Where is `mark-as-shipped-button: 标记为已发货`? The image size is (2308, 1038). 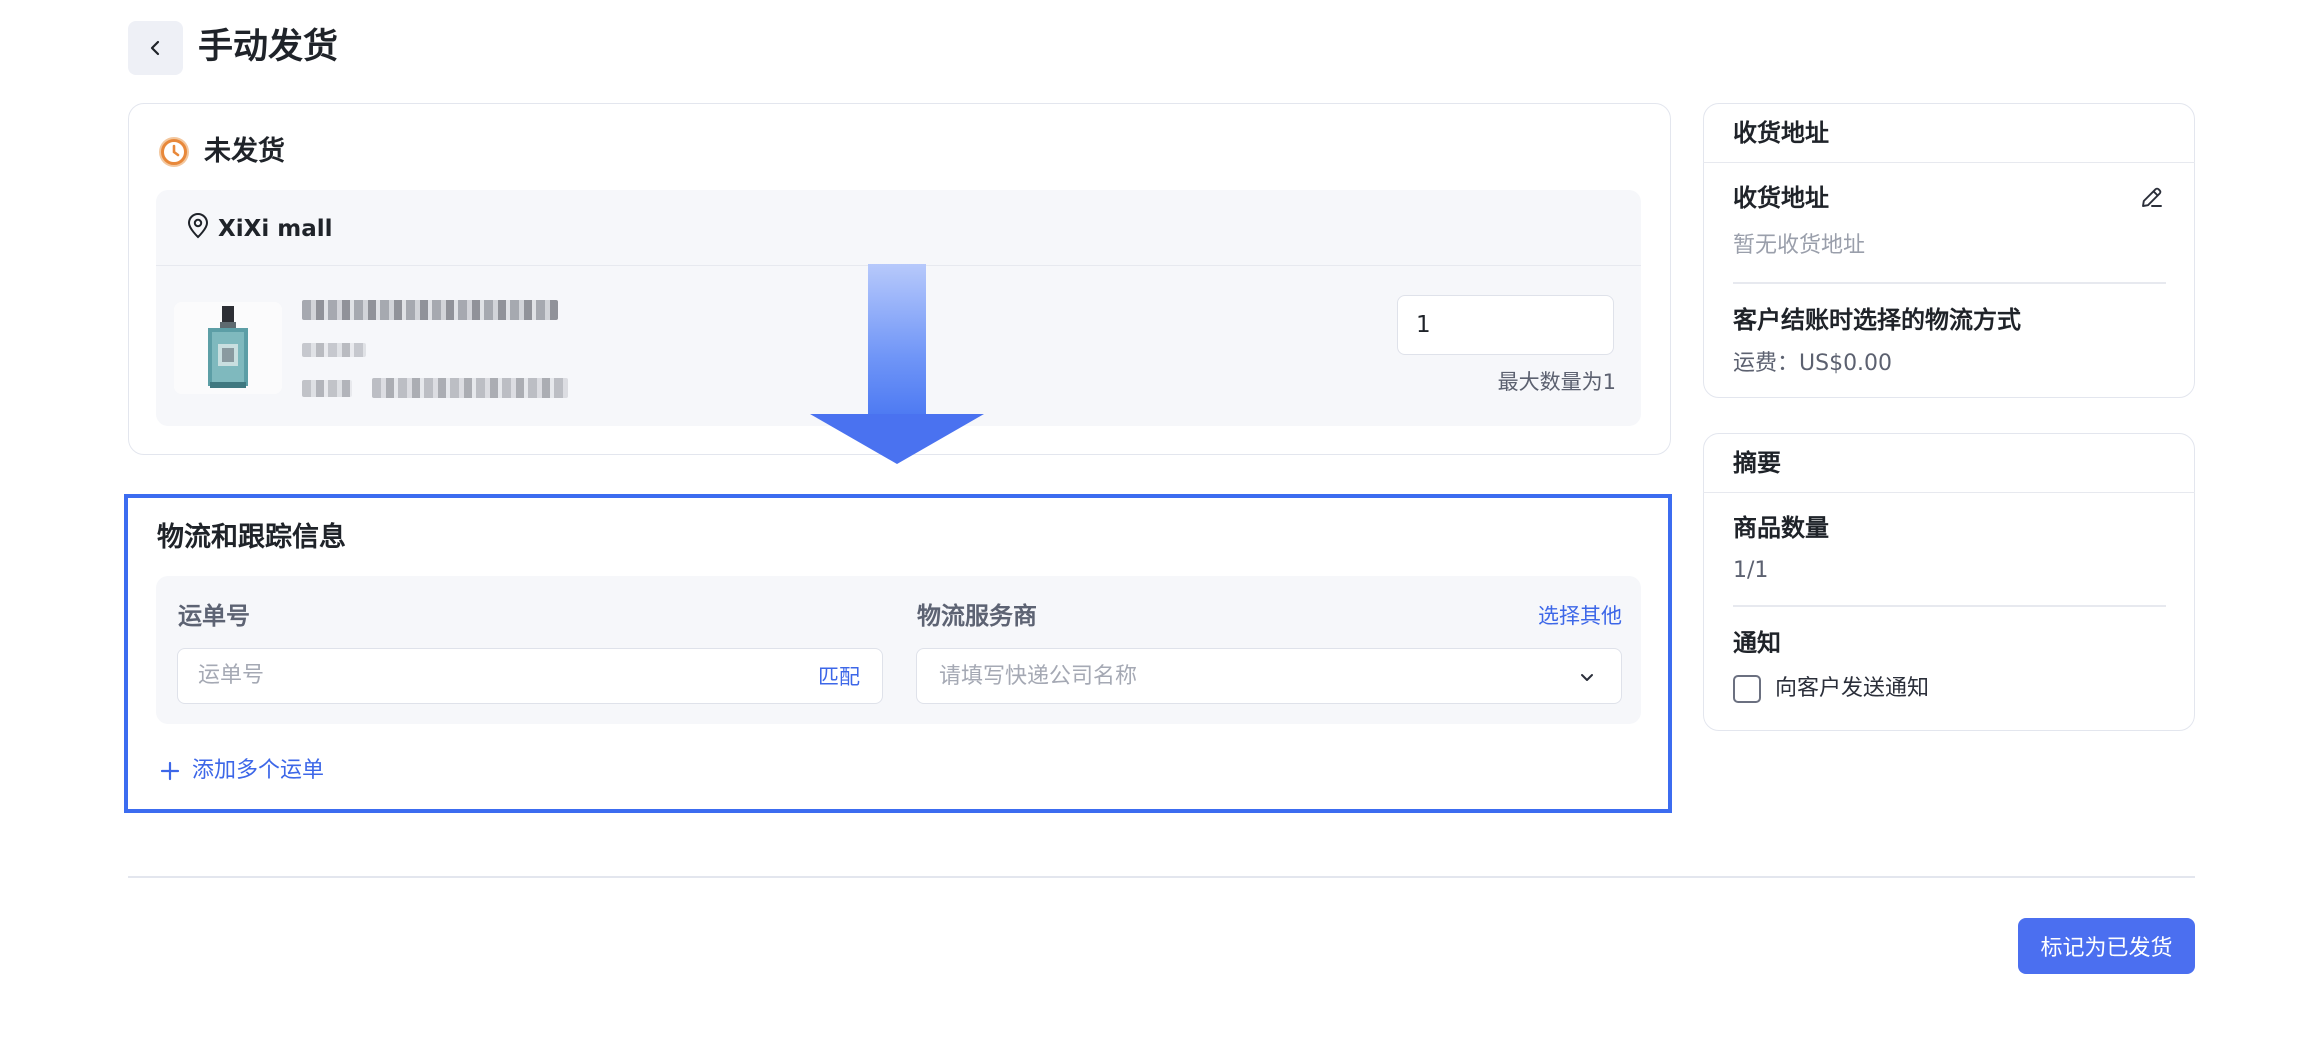 mark-as-shipped-button: 标记为已发货 is located at coordinates (2106, 946).